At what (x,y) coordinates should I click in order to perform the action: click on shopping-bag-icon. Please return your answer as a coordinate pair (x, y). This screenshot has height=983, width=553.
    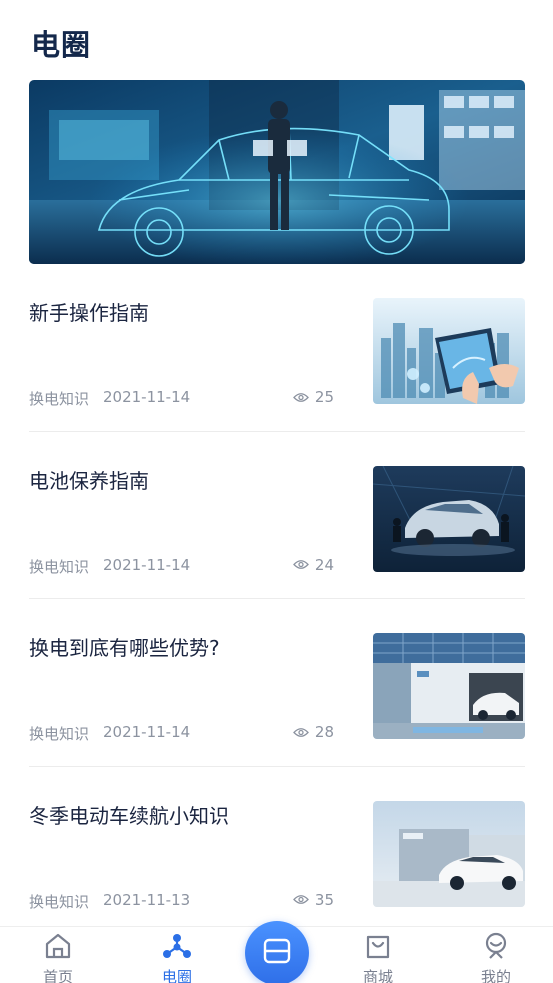
    Looking at the image, I should click on (378, 946).